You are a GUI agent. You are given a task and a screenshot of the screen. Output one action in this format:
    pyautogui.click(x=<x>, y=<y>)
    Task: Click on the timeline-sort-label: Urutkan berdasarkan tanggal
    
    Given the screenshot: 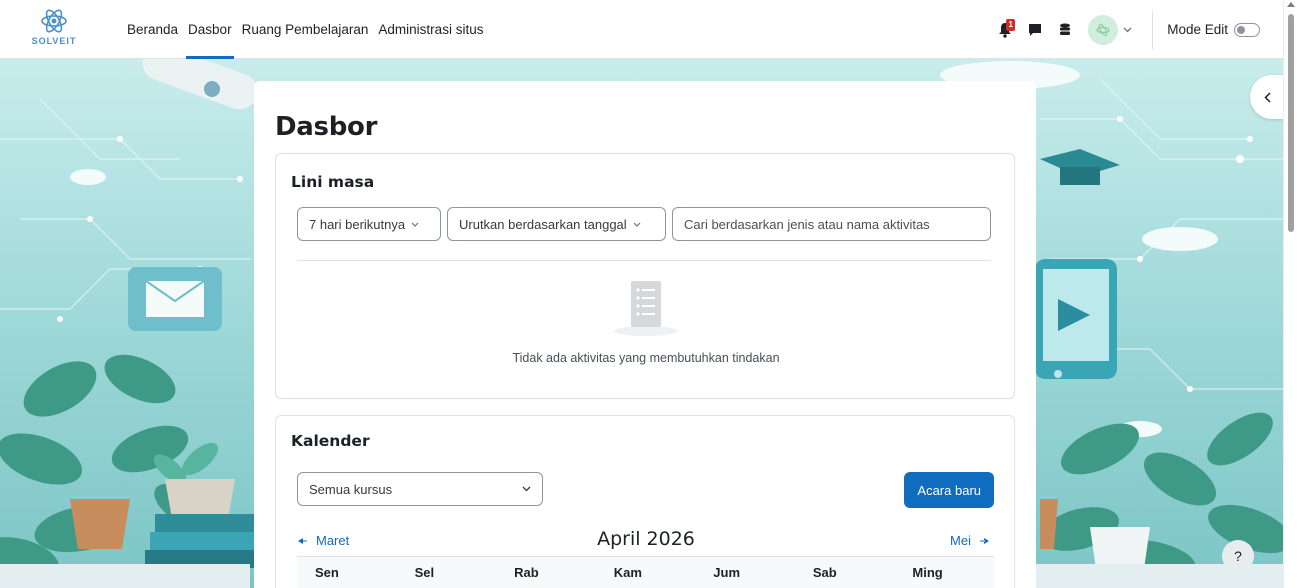 What is the action you would take?
    pyautogui.click(x=543, y=224)
    